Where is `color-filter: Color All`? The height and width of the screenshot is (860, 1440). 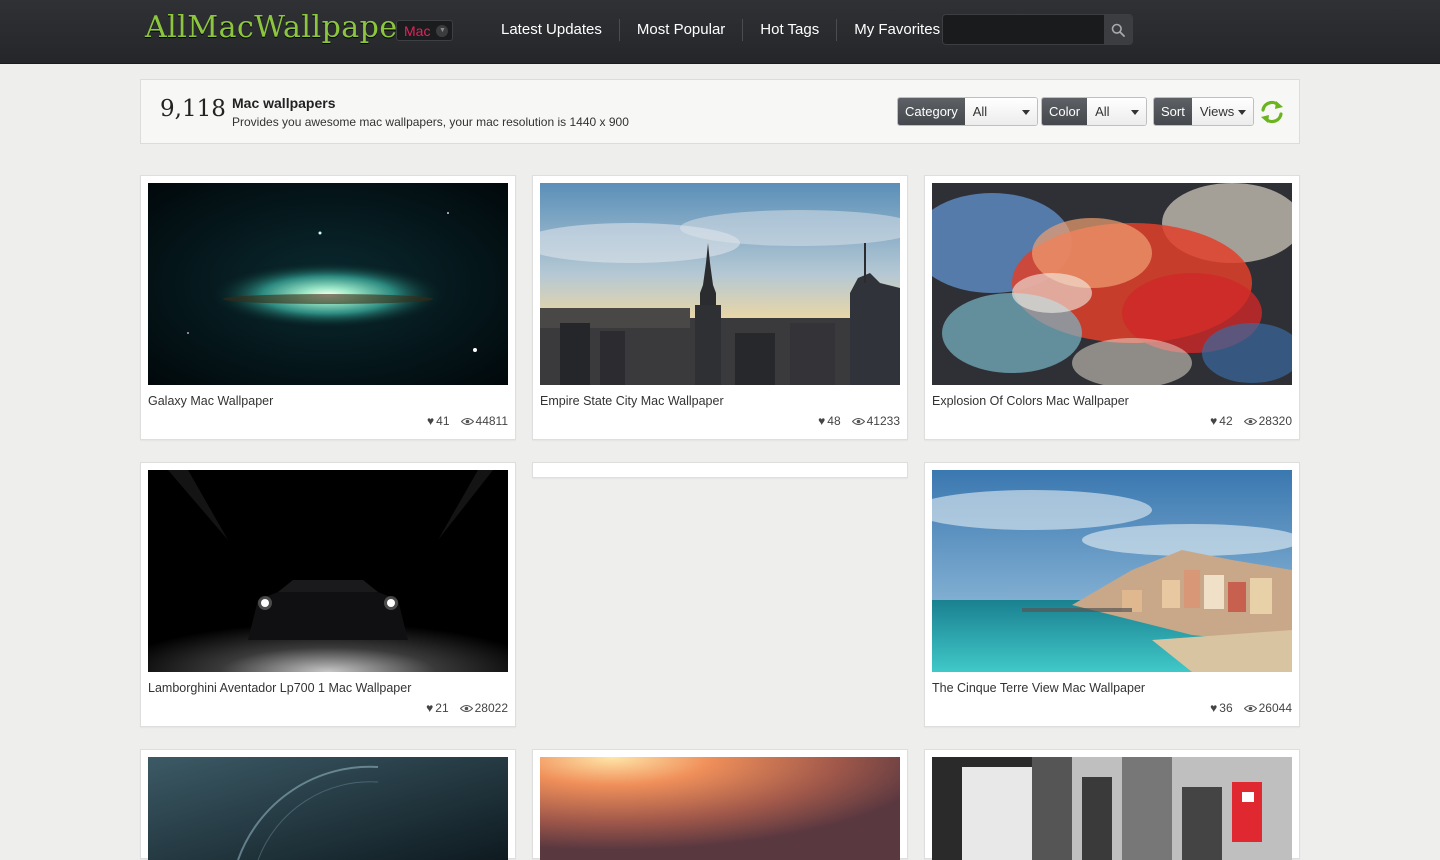
color-filter: Color All is located at coordinates (1094, 111).